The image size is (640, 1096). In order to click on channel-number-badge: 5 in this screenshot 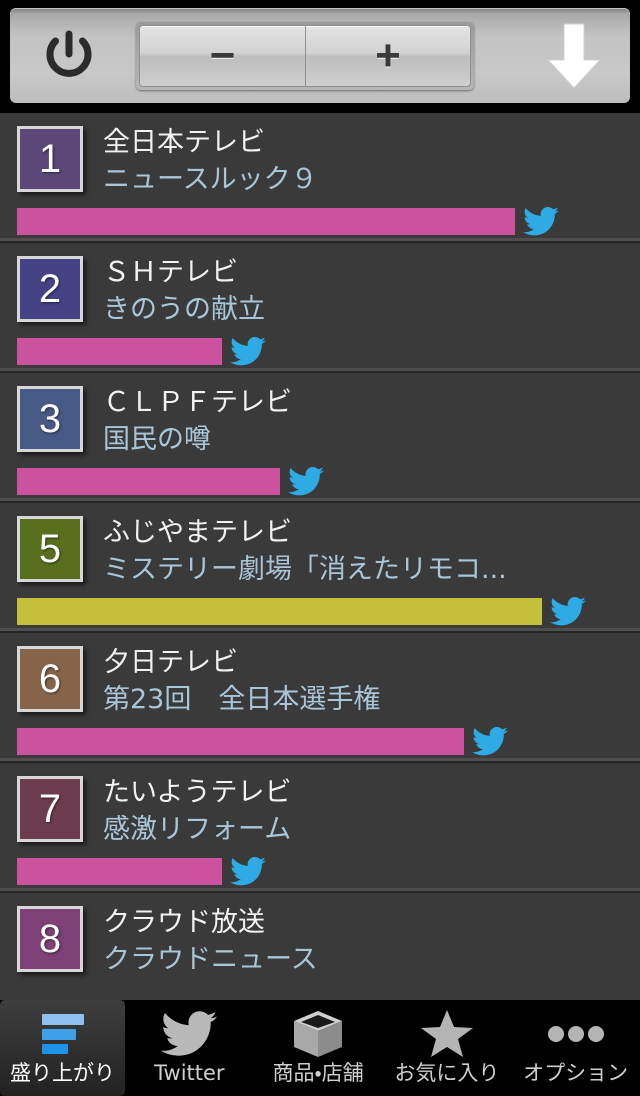, I will do `click(50, 549)`.